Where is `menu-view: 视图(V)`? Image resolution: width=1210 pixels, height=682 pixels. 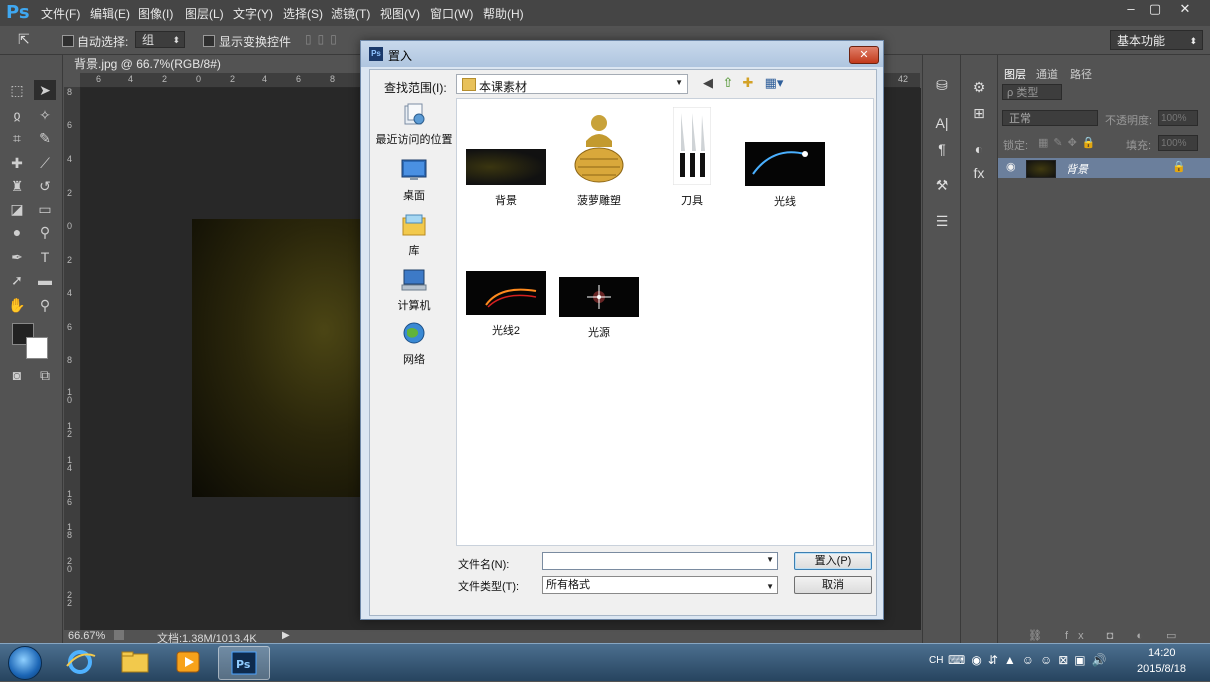 menu-view: 视图(V) is located at coordinates (400, 13).